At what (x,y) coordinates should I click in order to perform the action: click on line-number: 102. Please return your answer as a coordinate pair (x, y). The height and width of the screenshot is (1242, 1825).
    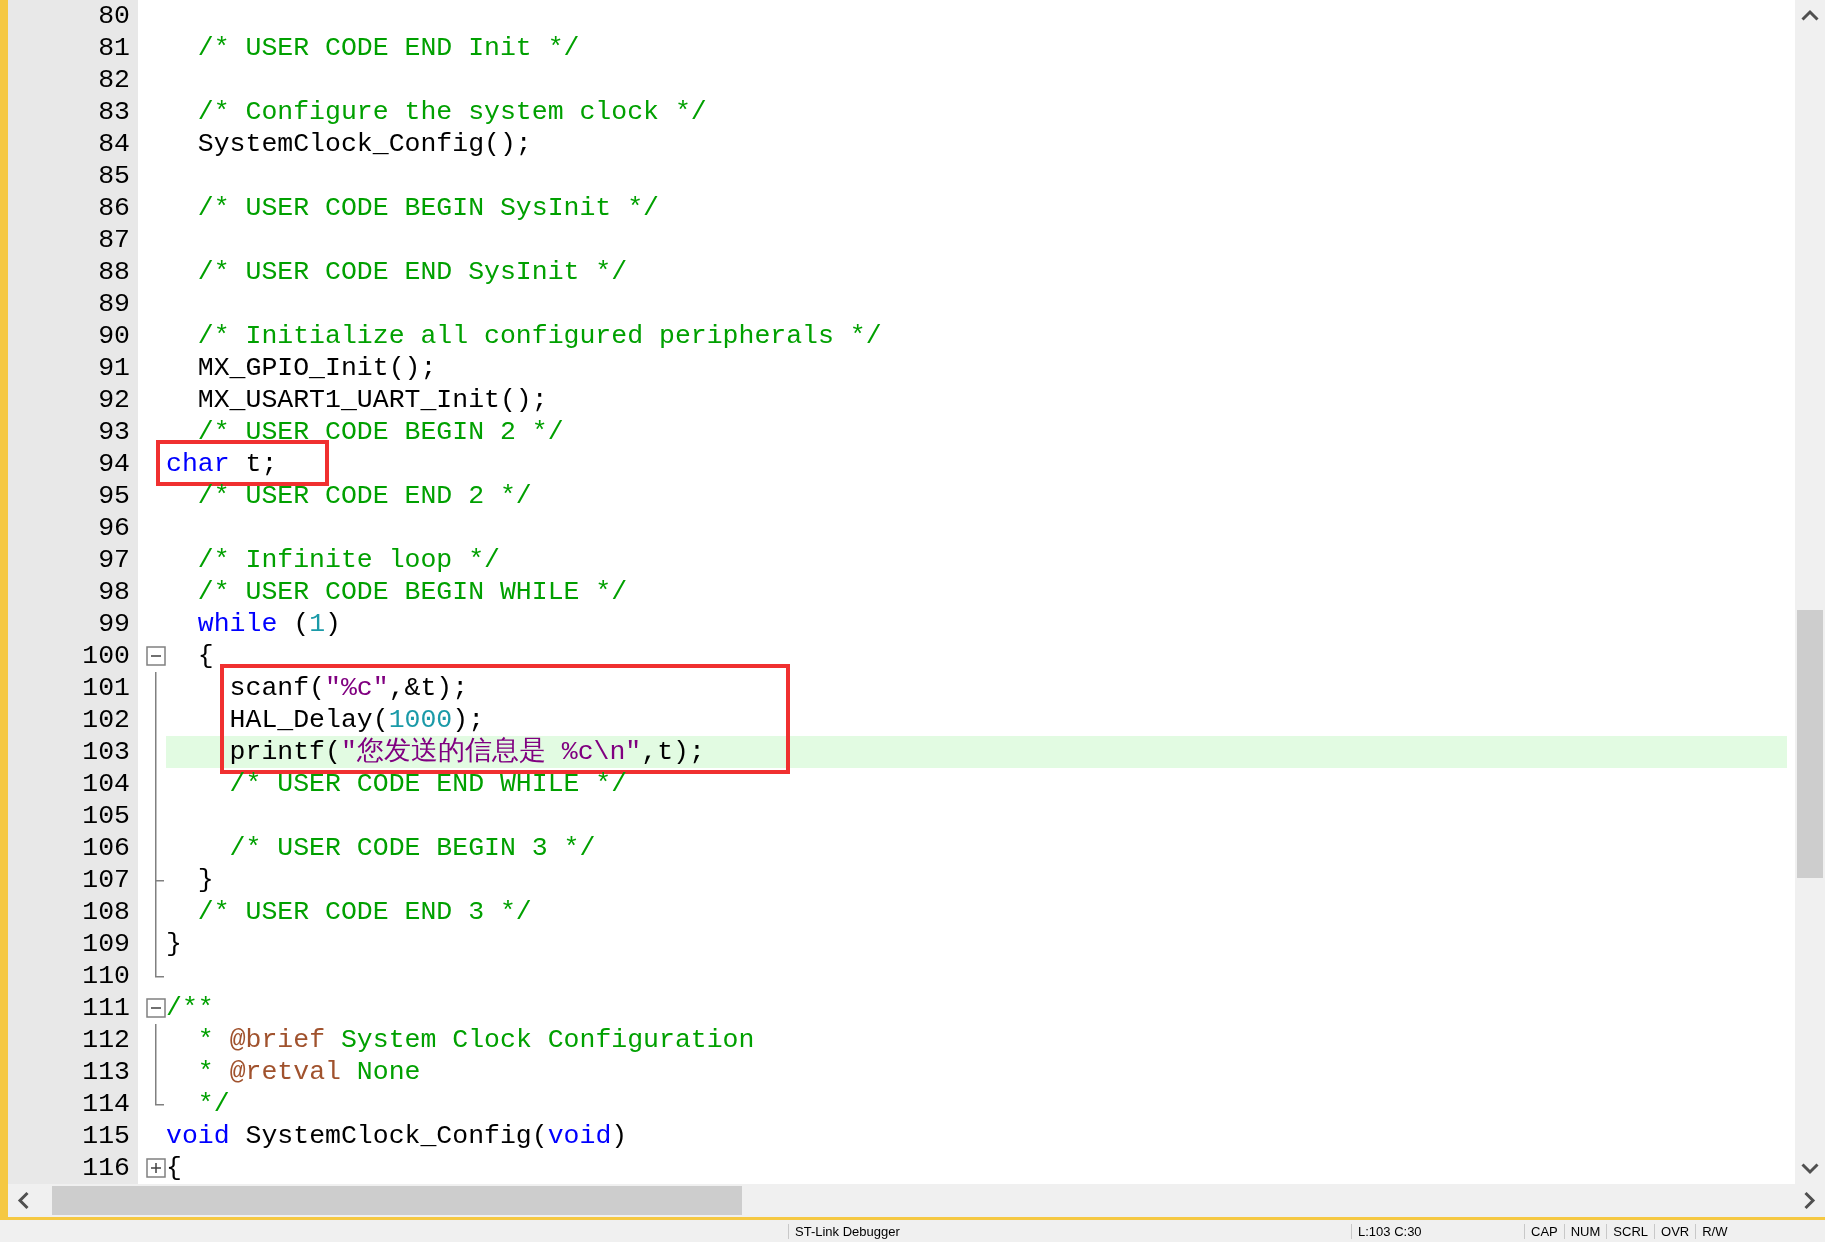
    Looking at the image, I should click on (105, 720).